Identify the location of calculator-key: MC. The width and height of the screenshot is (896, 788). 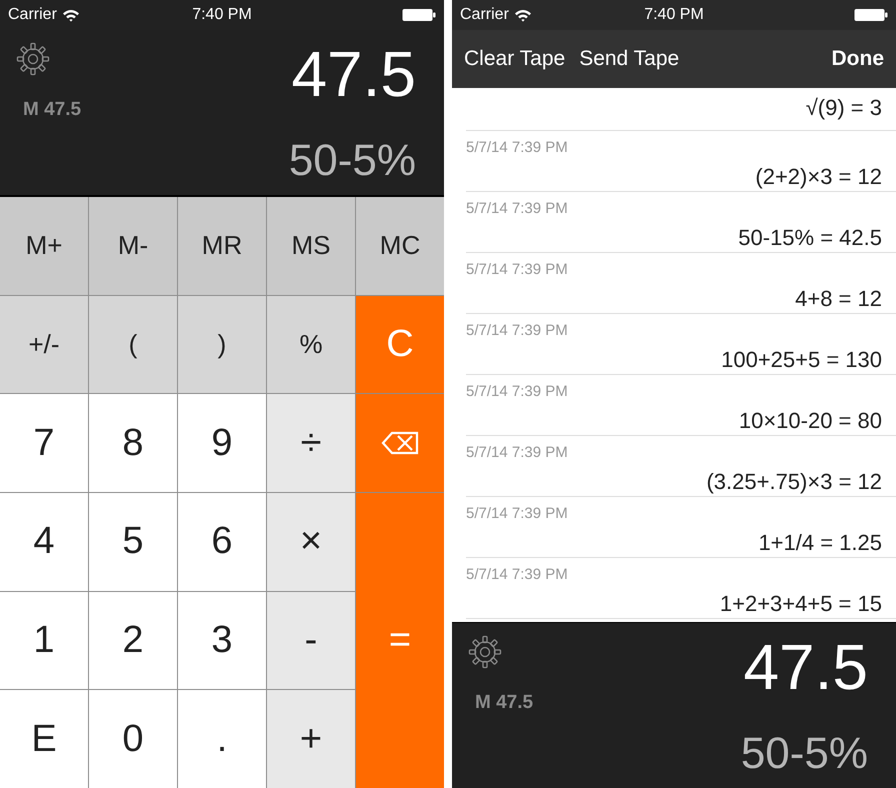
(400, 246).